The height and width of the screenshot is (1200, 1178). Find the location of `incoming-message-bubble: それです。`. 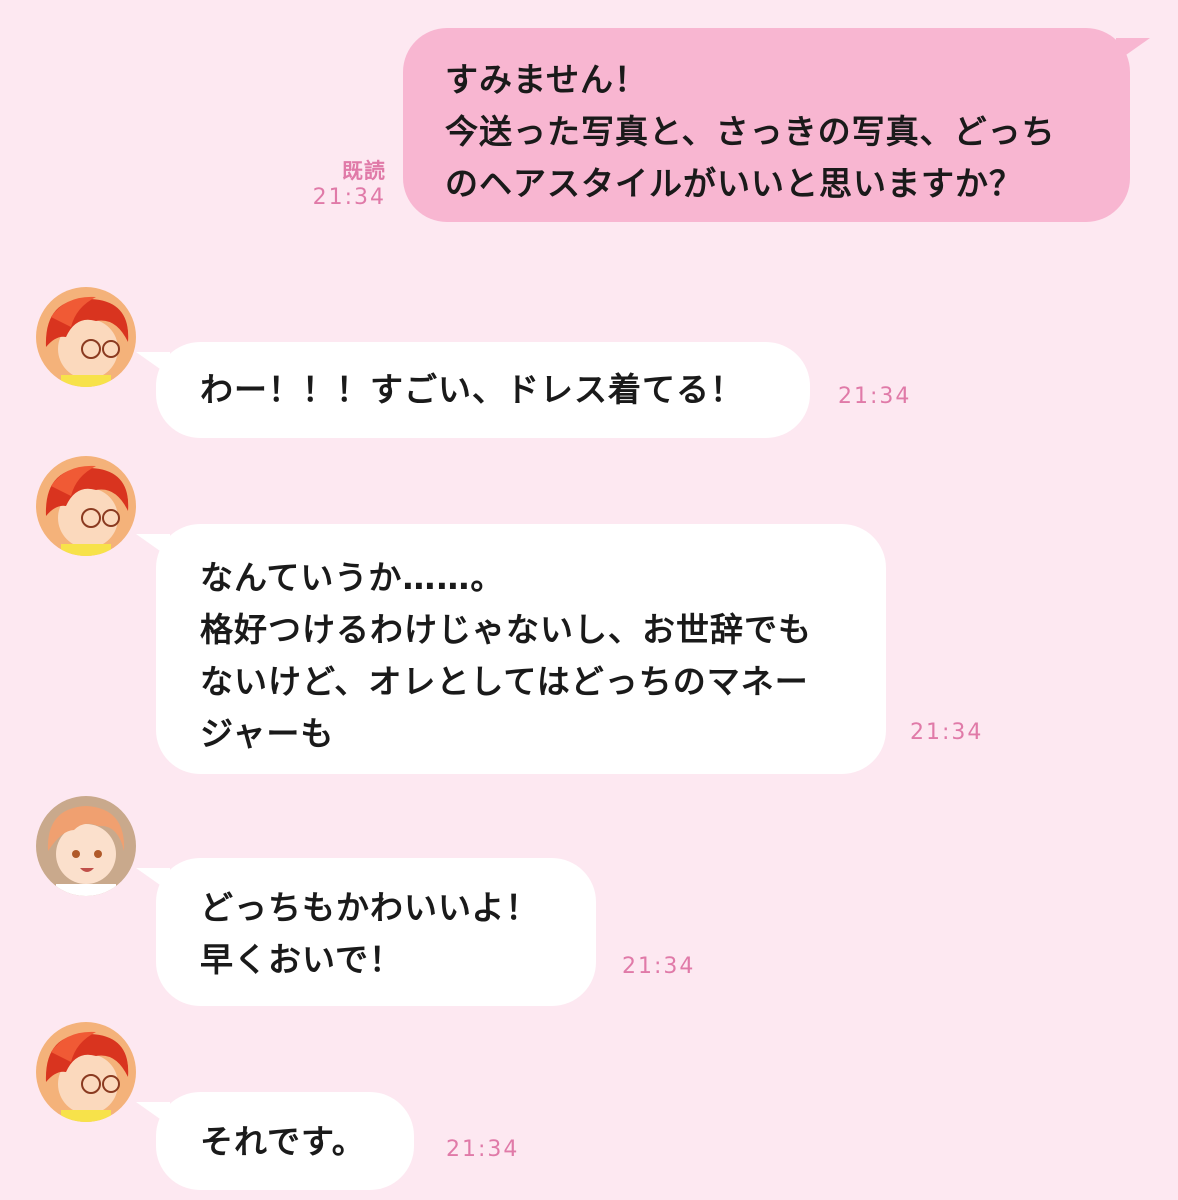

incoming-message-bubble: それです。 is located at coordinates (275, 1141).